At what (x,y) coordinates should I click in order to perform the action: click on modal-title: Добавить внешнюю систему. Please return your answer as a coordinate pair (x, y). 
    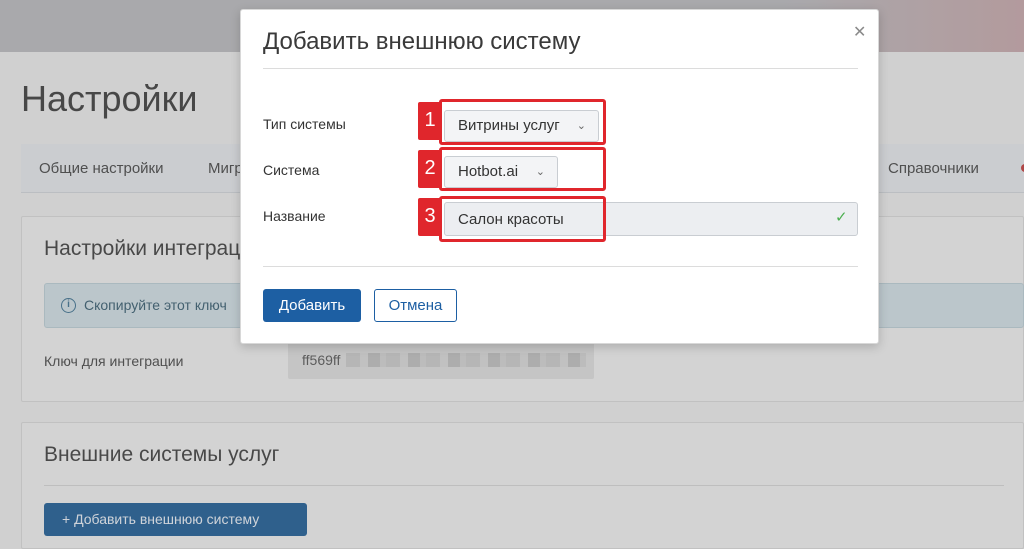
    Looking at the image, I should click on (422, 41).